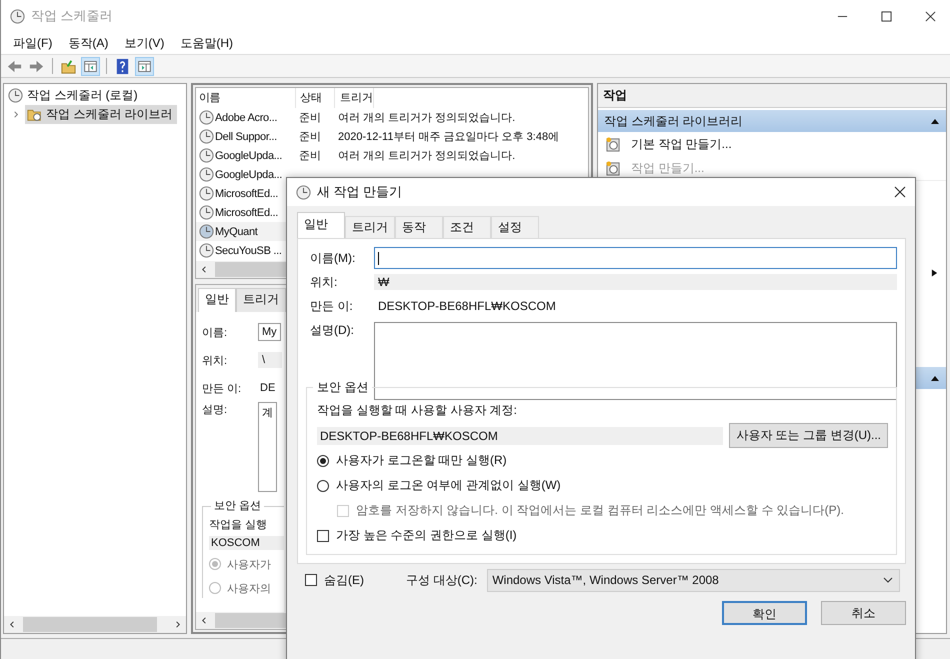 The width and height of the screenshot is (950, 659). Describe the element at coordinates (72, 16) in the screenshot. I see `window-title: 작업 스케줄러` at that location.